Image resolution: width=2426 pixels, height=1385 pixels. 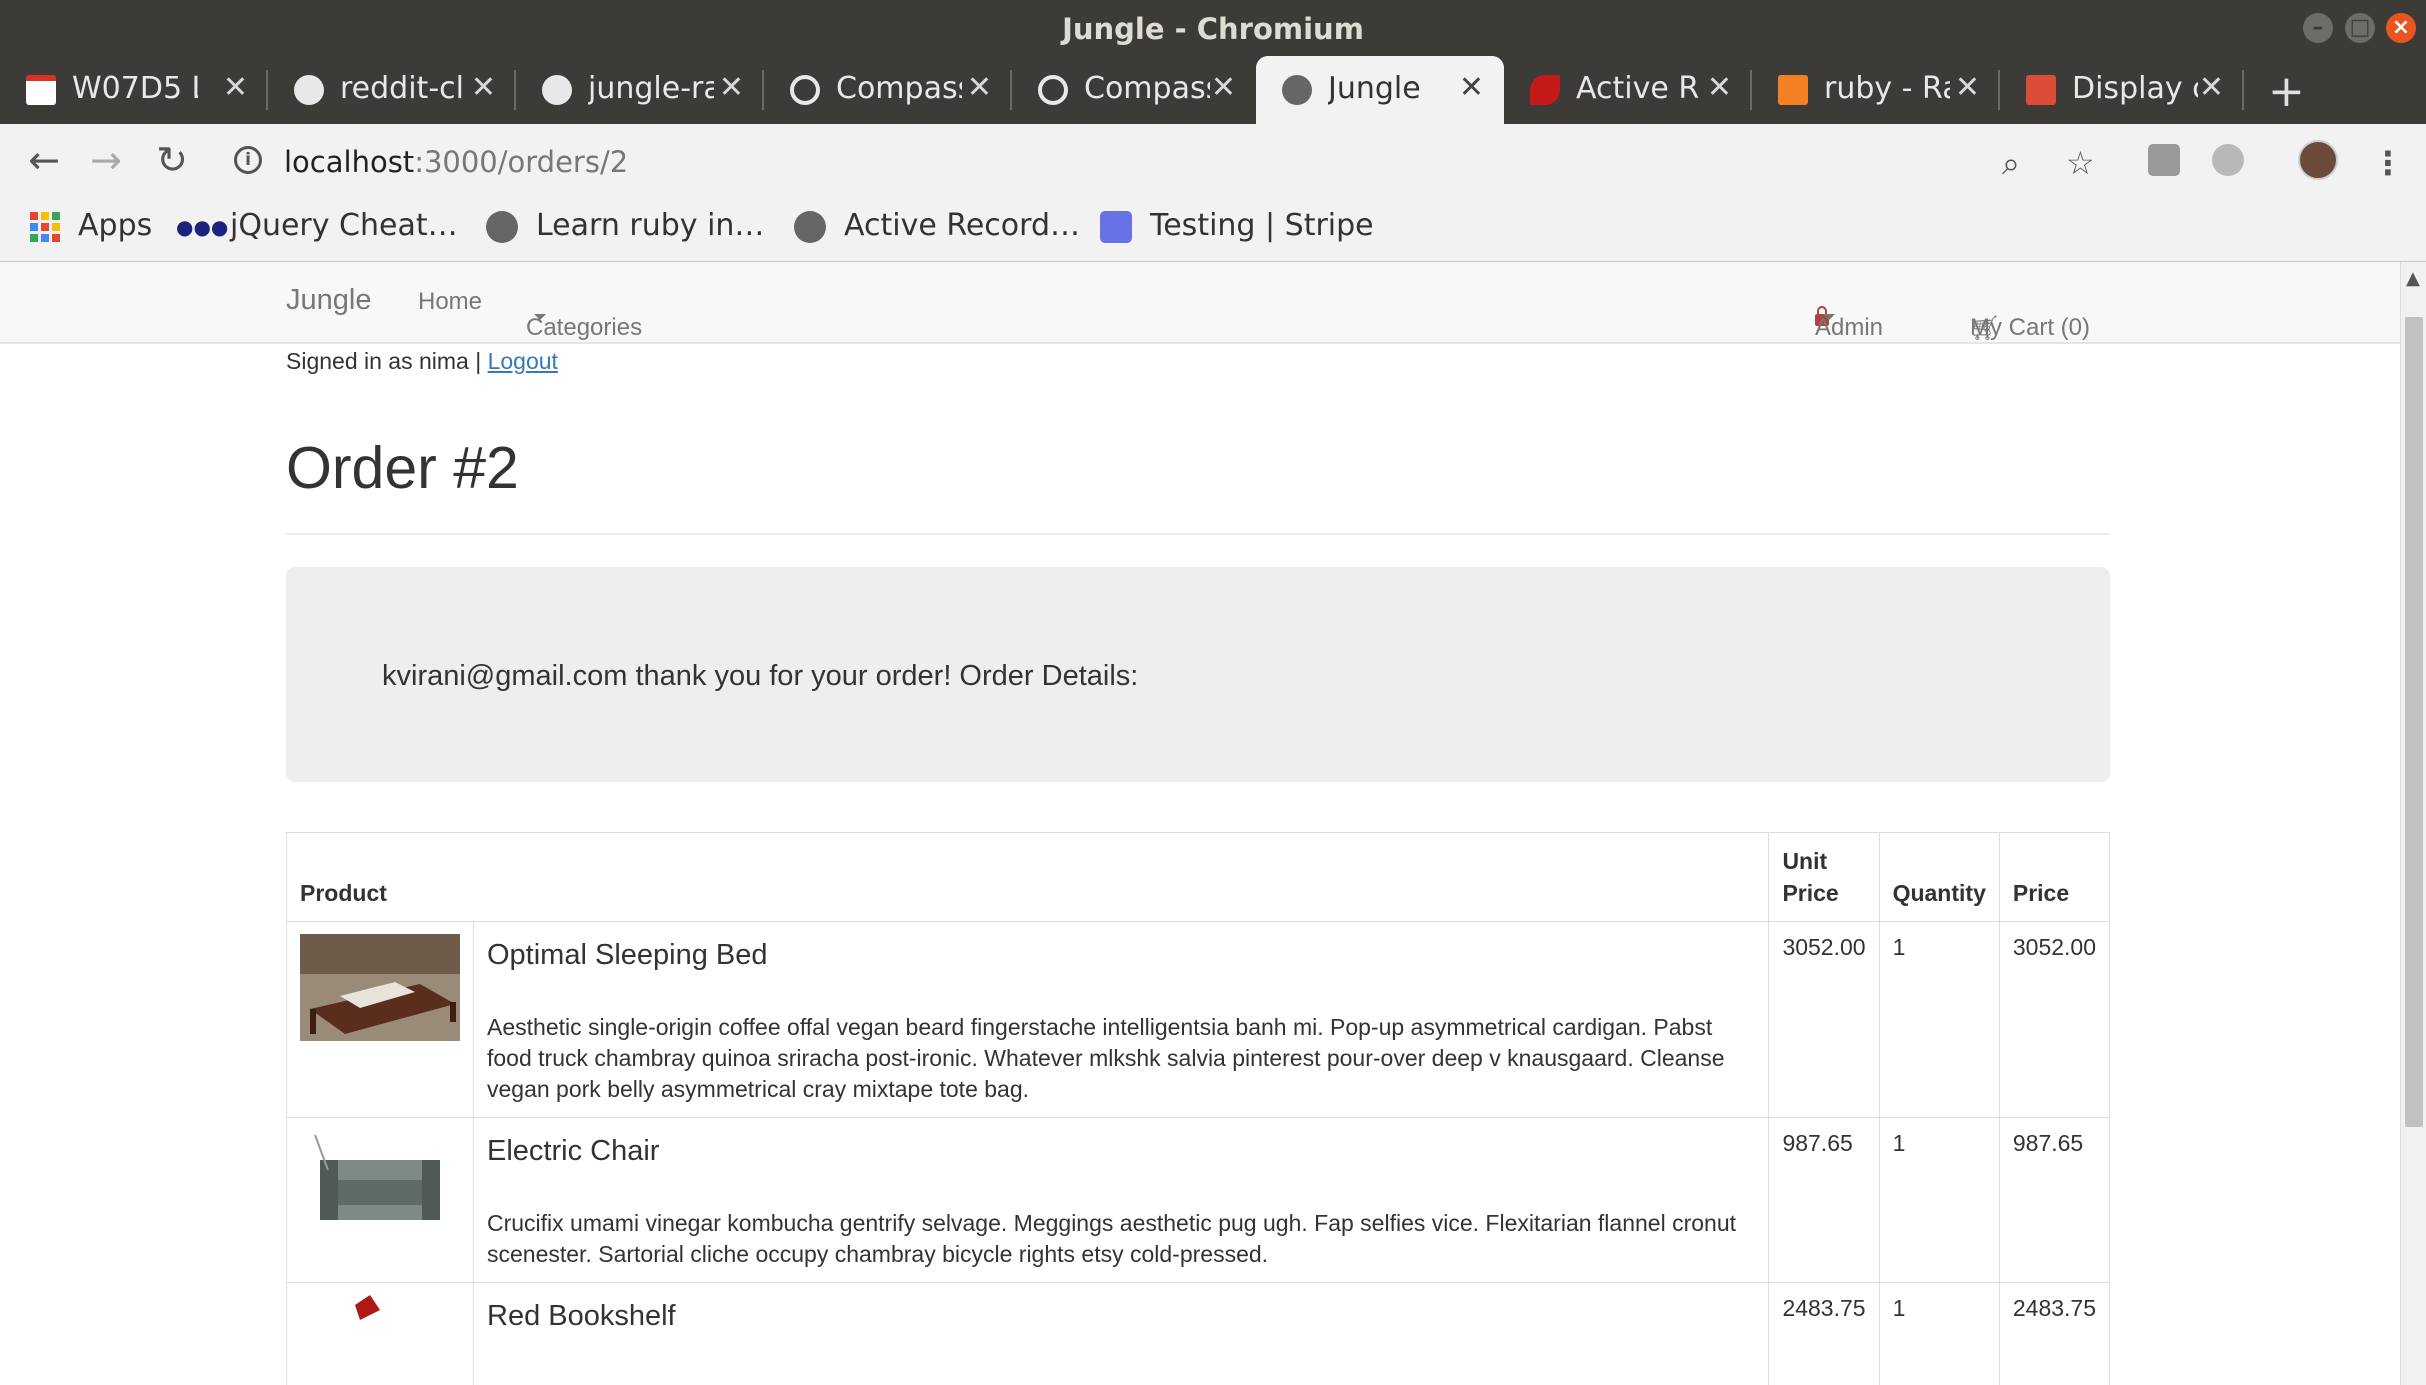 I want to click on header-unit-price: Unit Price, so click(x=1824, y=877).